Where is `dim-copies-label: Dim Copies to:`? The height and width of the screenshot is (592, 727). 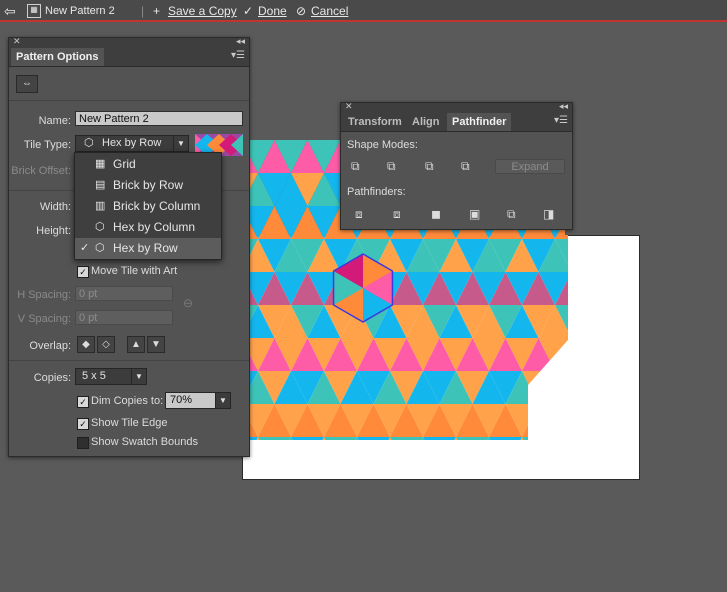
dim-copies-label: Dim Copies to: is located at coordinates (127, 401).